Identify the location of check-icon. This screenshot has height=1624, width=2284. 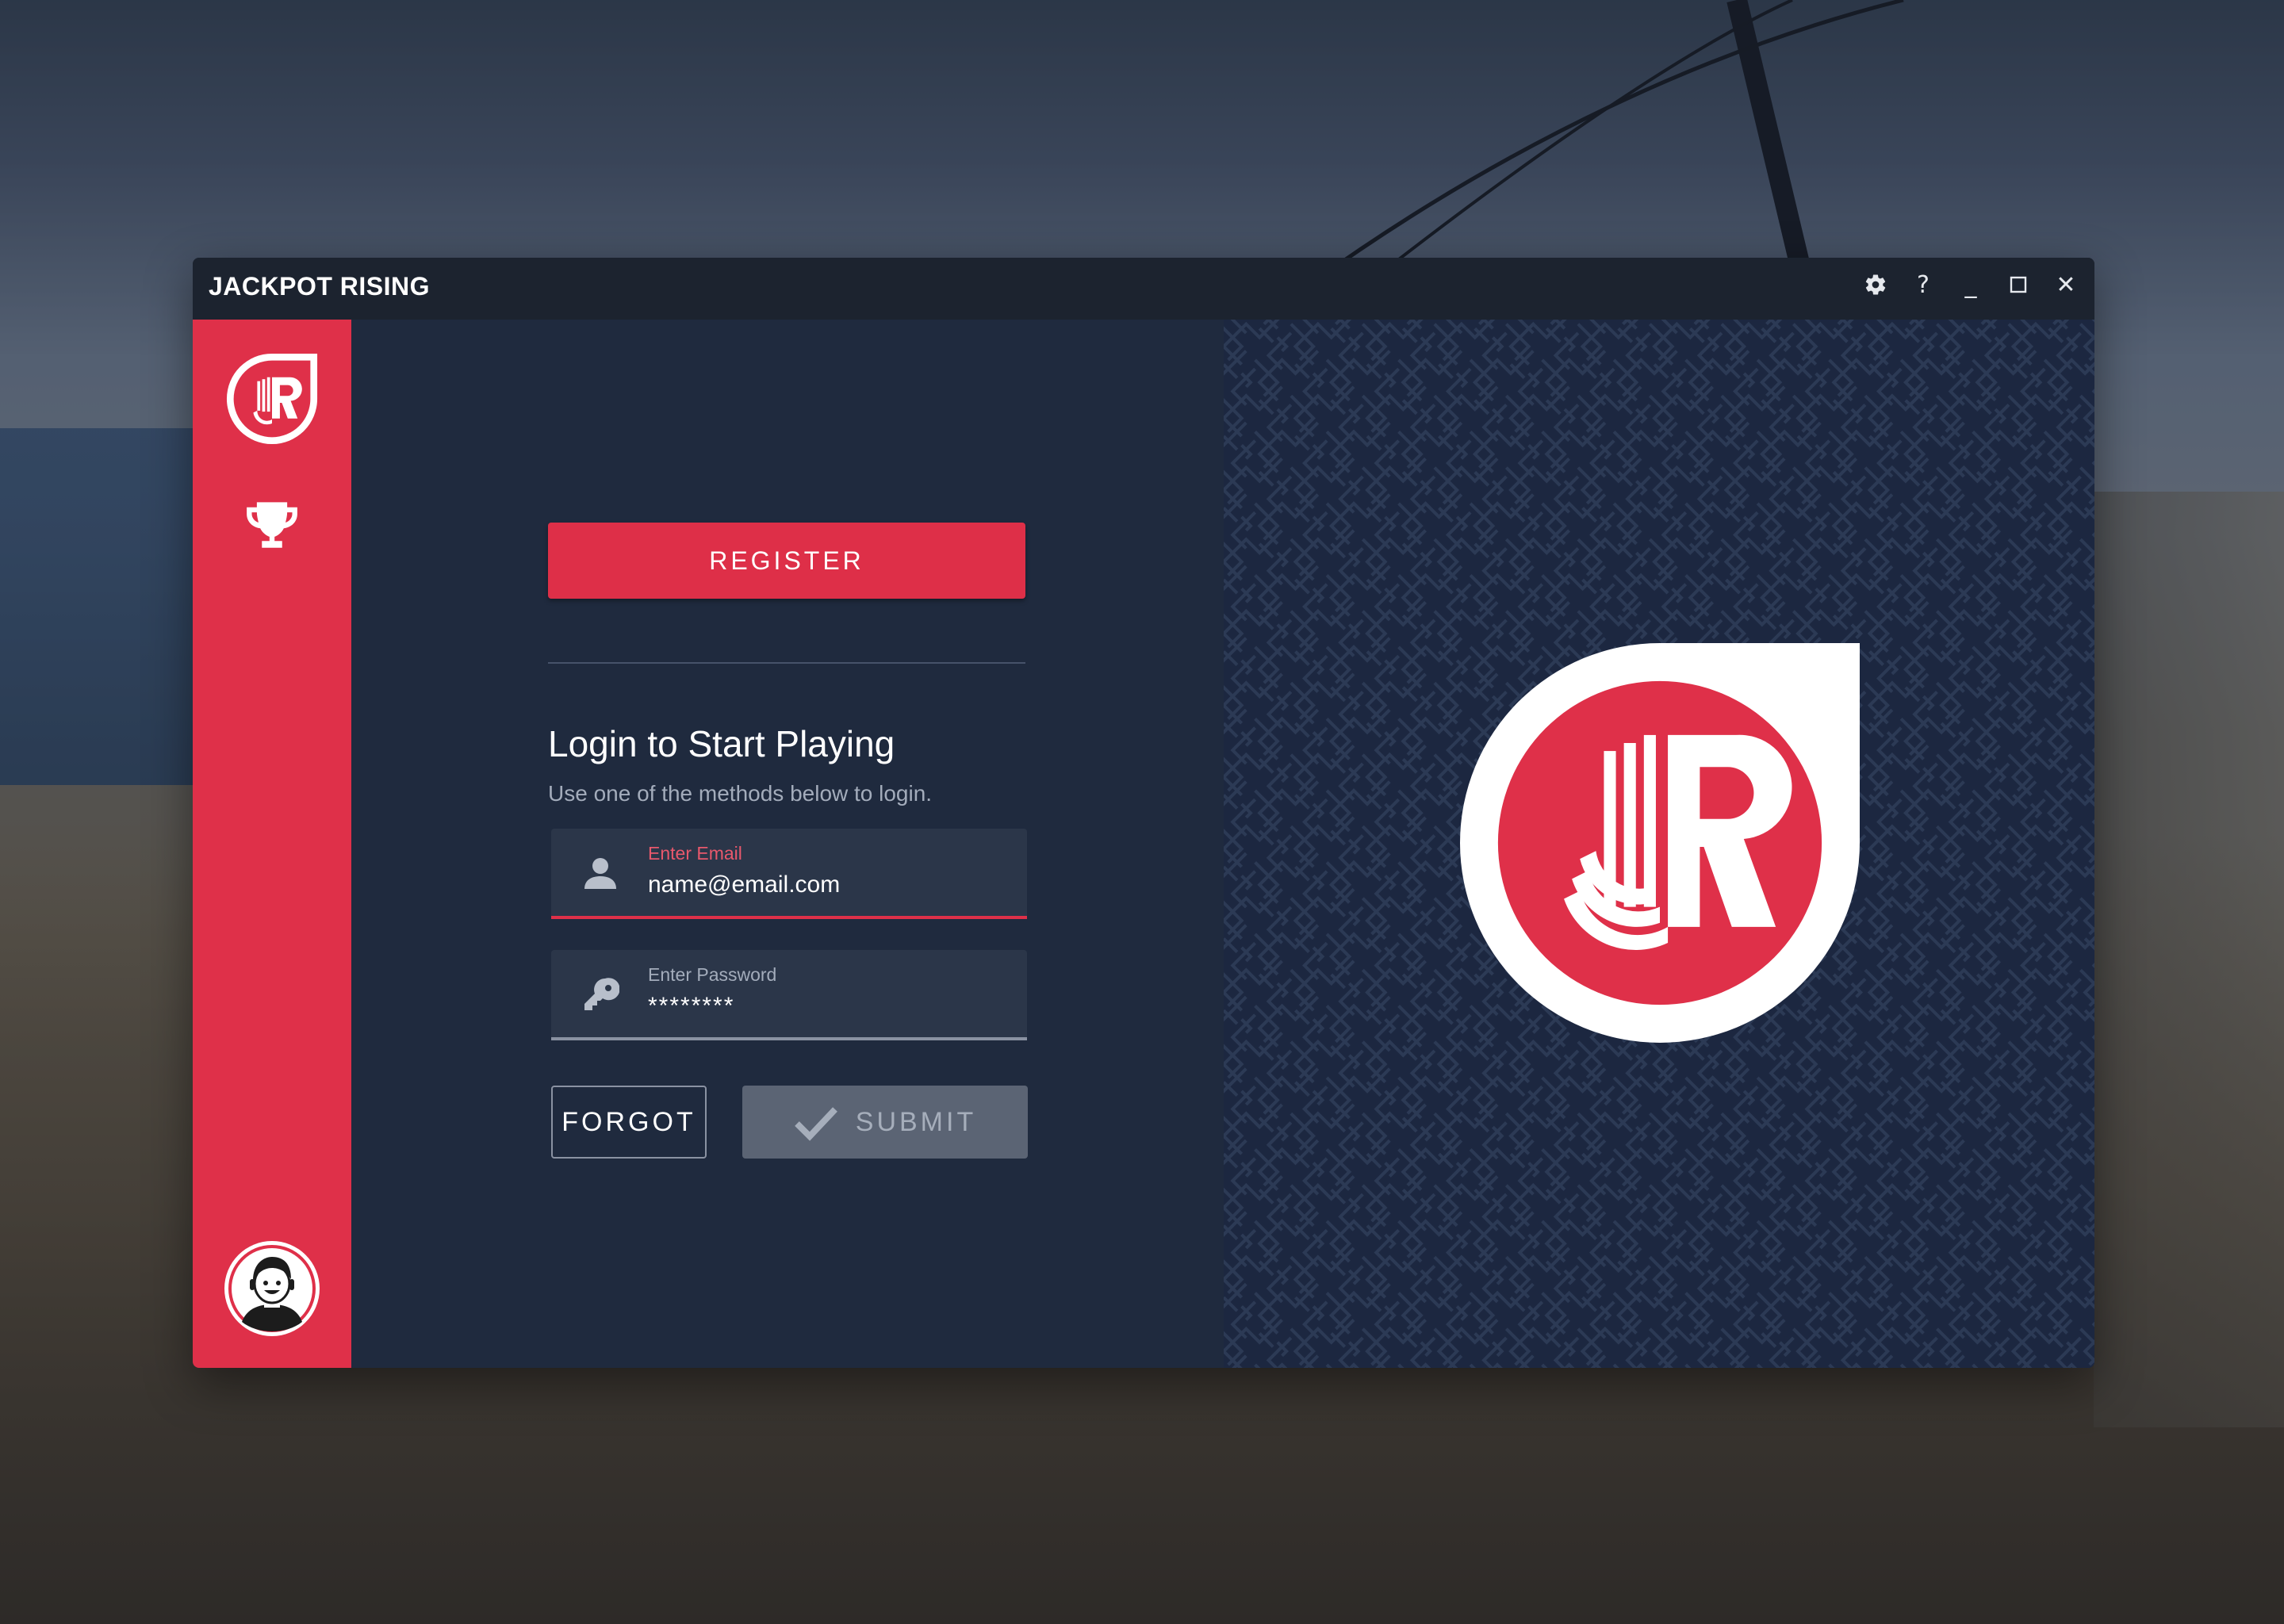
(815, 1124).